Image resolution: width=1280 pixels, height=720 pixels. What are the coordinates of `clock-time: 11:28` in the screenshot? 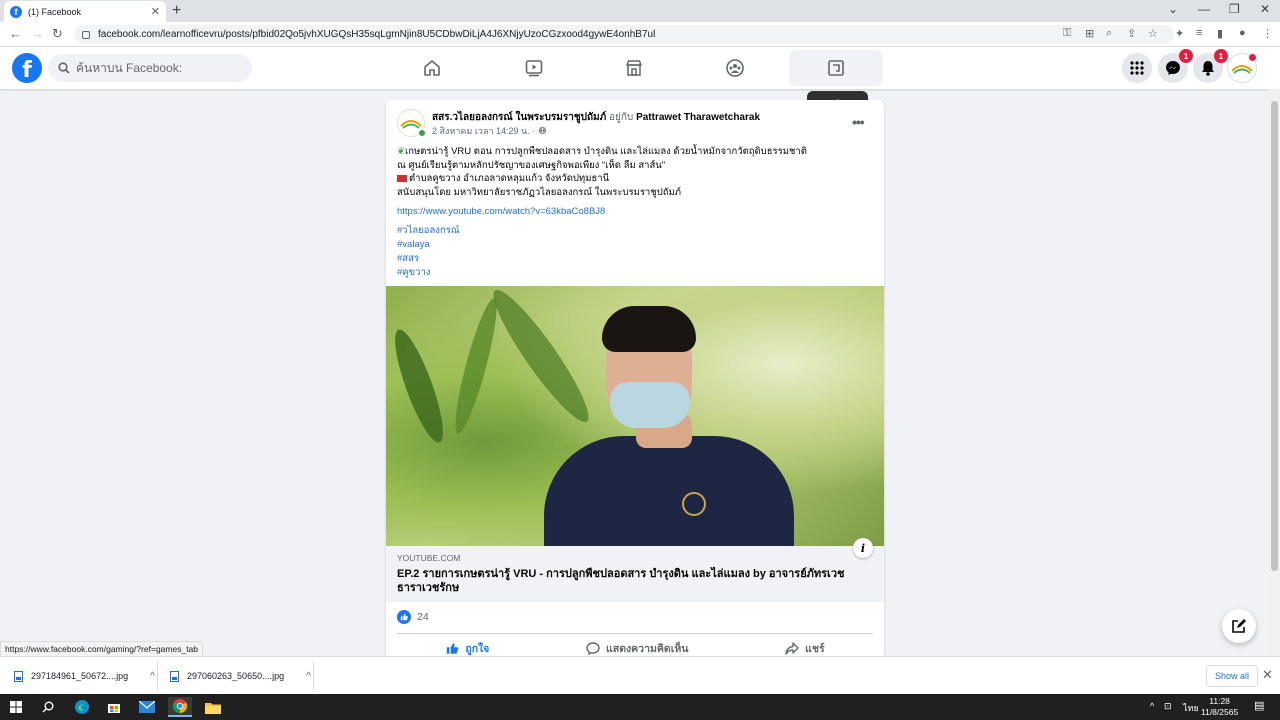 It's located at (1219, 701).